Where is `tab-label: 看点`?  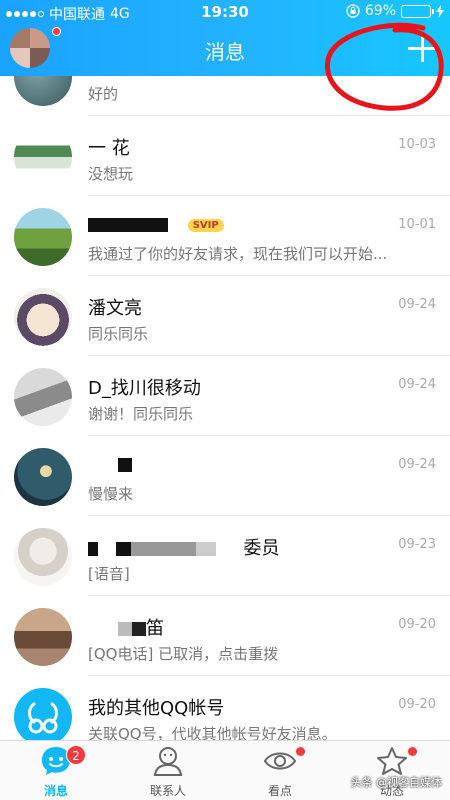 tab-label: 看点 is located at coordinates (279, 791).